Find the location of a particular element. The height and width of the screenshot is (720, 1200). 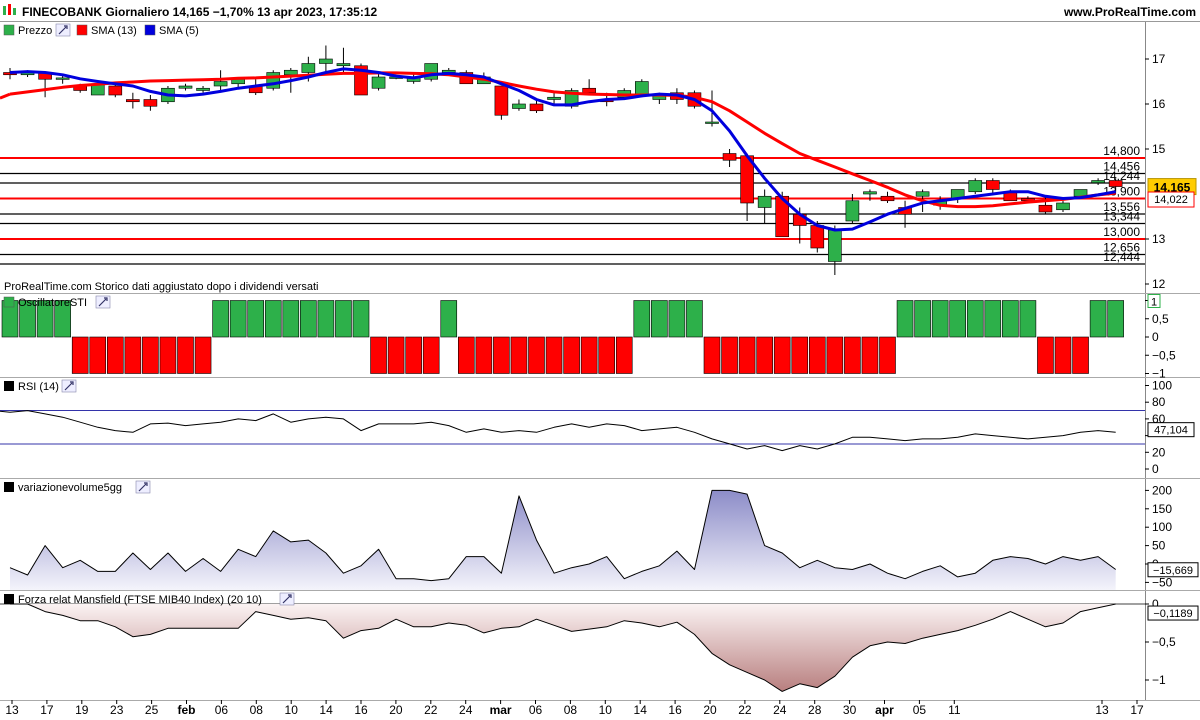

rsi-panel: 100806020047,104 is located at coordinates (597, 428).